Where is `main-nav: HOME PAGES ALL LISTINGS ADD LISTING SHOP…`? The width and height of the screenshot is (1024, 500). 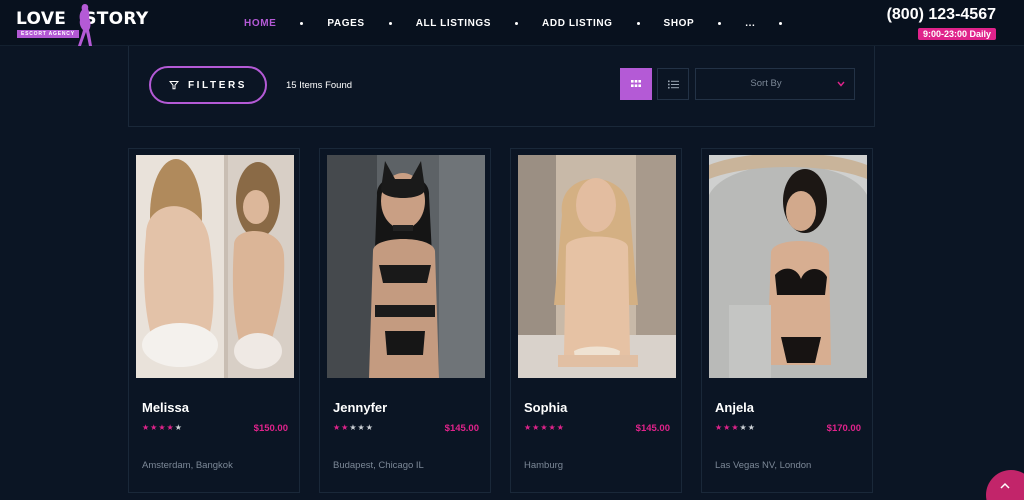
main-nav: HOME PAGES ALL LISTINGS ADD LISTING SHOP… is located at coordinates (525, 23).